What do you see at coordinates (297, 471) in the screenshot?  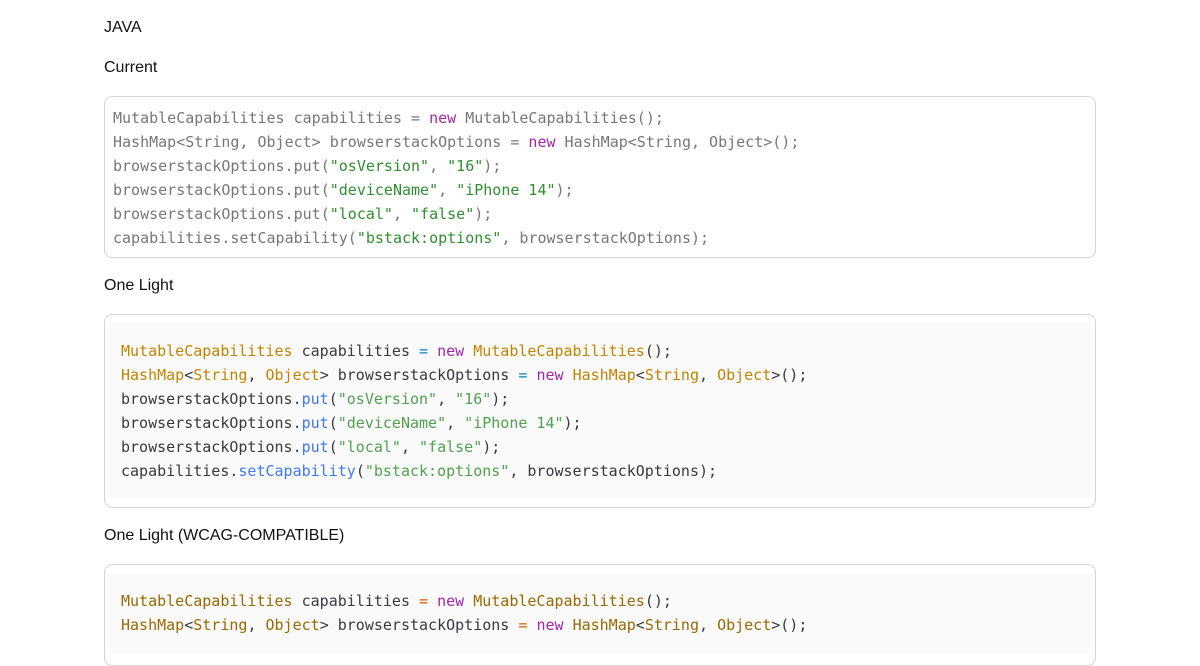 I see `code-token-fn: setCapability` at bounding box center [297, 471].